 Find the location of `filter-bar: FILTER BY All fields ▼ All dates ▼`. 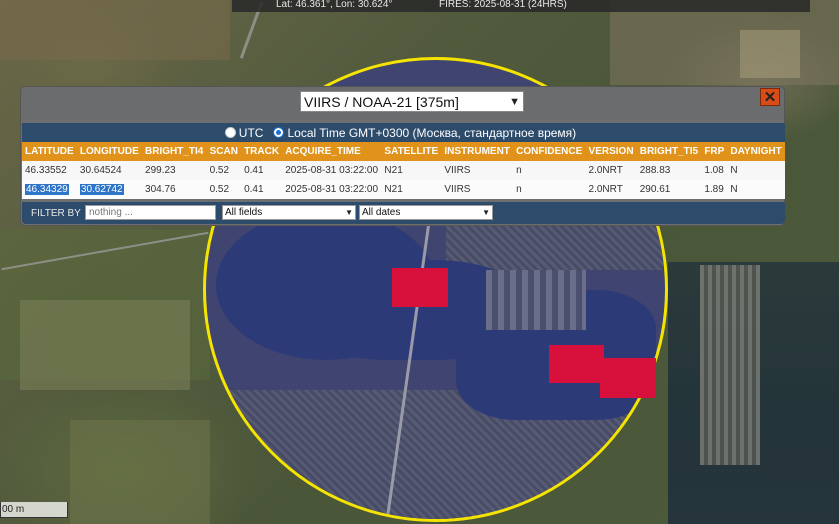

filter-bar: FILTER BY All fields ▼ All dates ▼ is located at coordinates (403, 213).